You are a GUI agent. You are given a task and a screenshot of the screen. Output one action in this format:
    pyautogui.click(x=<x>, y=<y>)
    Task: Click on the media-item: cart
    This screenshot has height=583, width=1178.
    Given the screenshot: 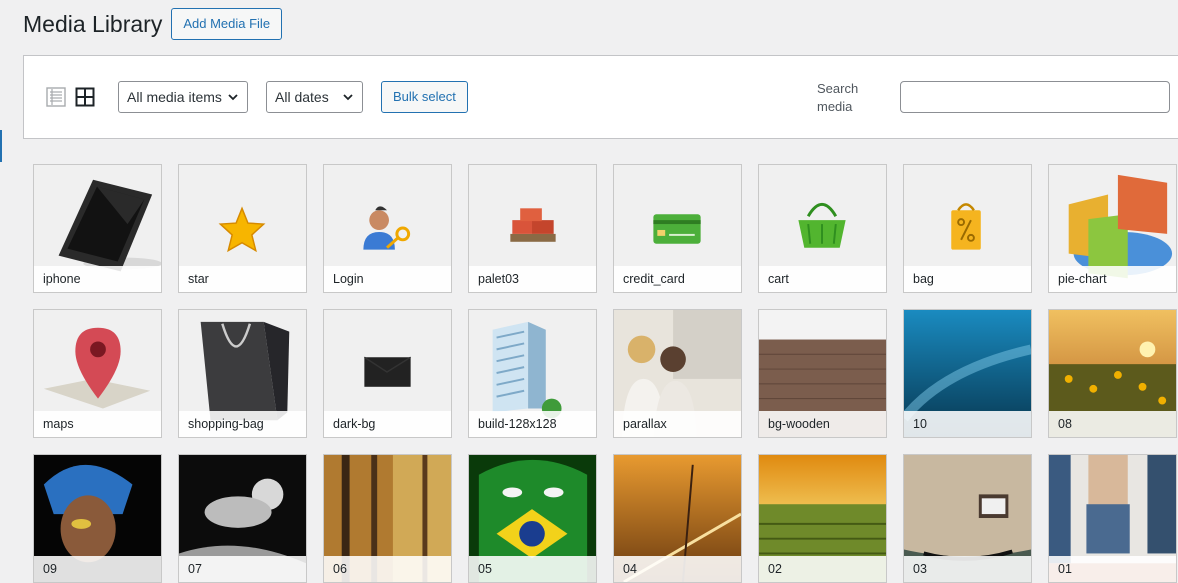 What is the action you would take?
    pyautogui.click(x=822, y=228)
    